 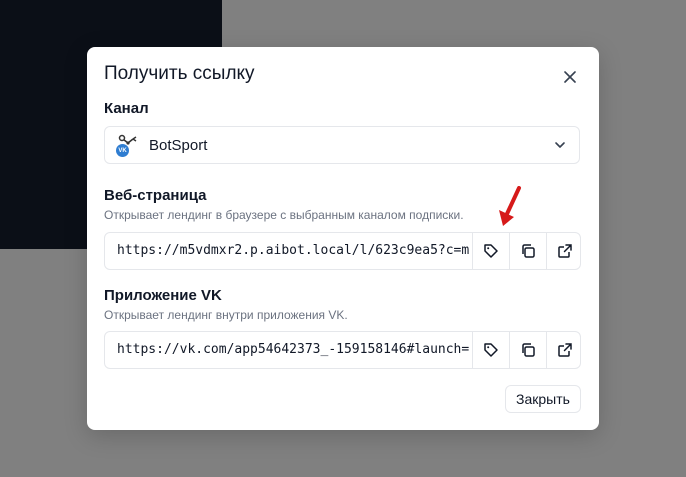 I want to click on vk-copy-button, so click(x=527, y=350).